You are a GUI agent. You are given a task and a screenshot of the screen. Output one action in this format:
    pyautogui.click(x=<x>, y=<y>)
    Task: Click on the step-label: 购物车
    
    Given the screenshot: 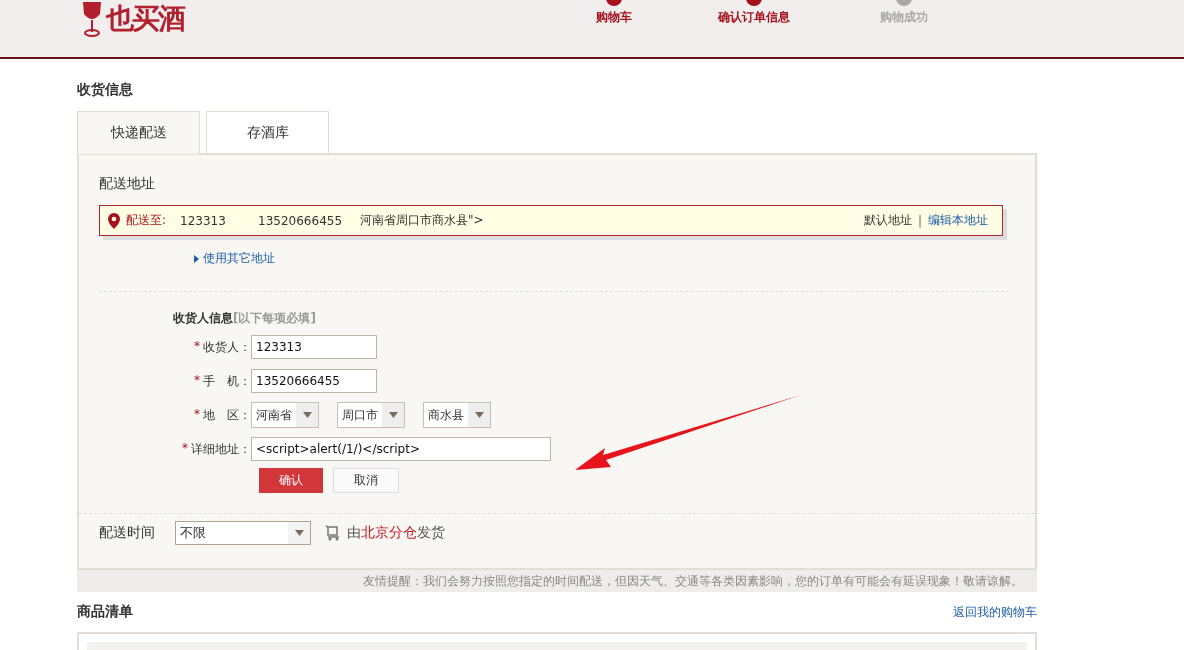 What is the action you would take?
    pyautogui.click(x=614, y=17)
    